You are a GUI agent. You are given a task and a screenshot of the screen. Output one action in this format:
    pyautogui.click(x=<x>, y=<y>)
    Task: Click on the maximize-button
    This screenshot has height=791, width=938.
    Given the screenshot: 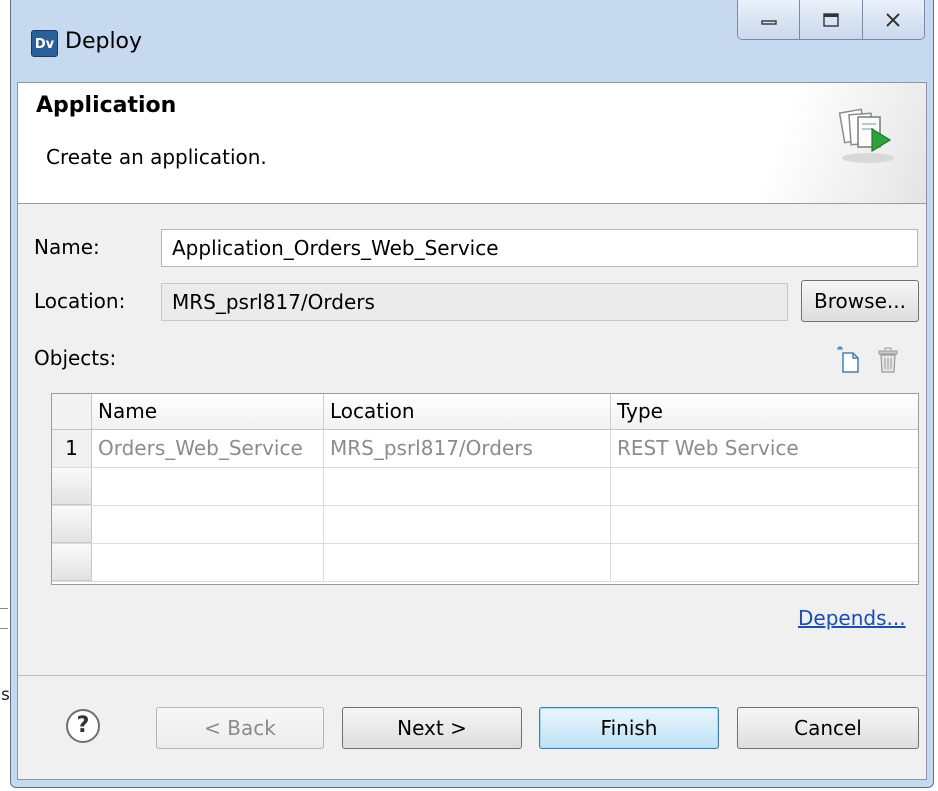 What is the action you would take?
    pyautogui.click(x=830, y=19)
    